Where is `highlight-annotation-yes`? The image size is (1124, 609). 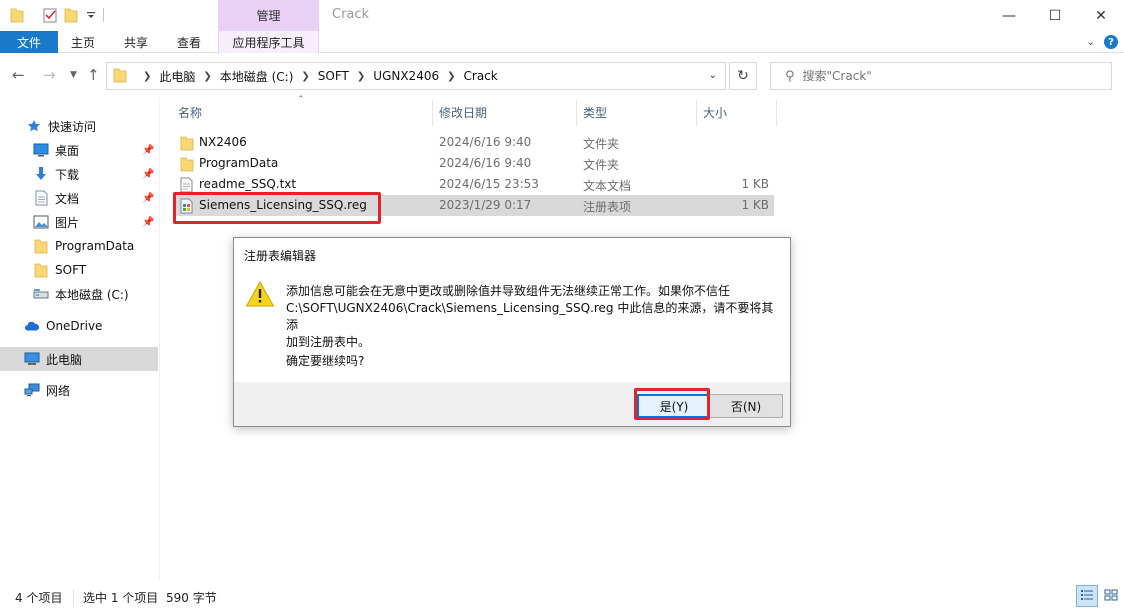 highlight-annotation-yes is located at coordinates (672, 404).